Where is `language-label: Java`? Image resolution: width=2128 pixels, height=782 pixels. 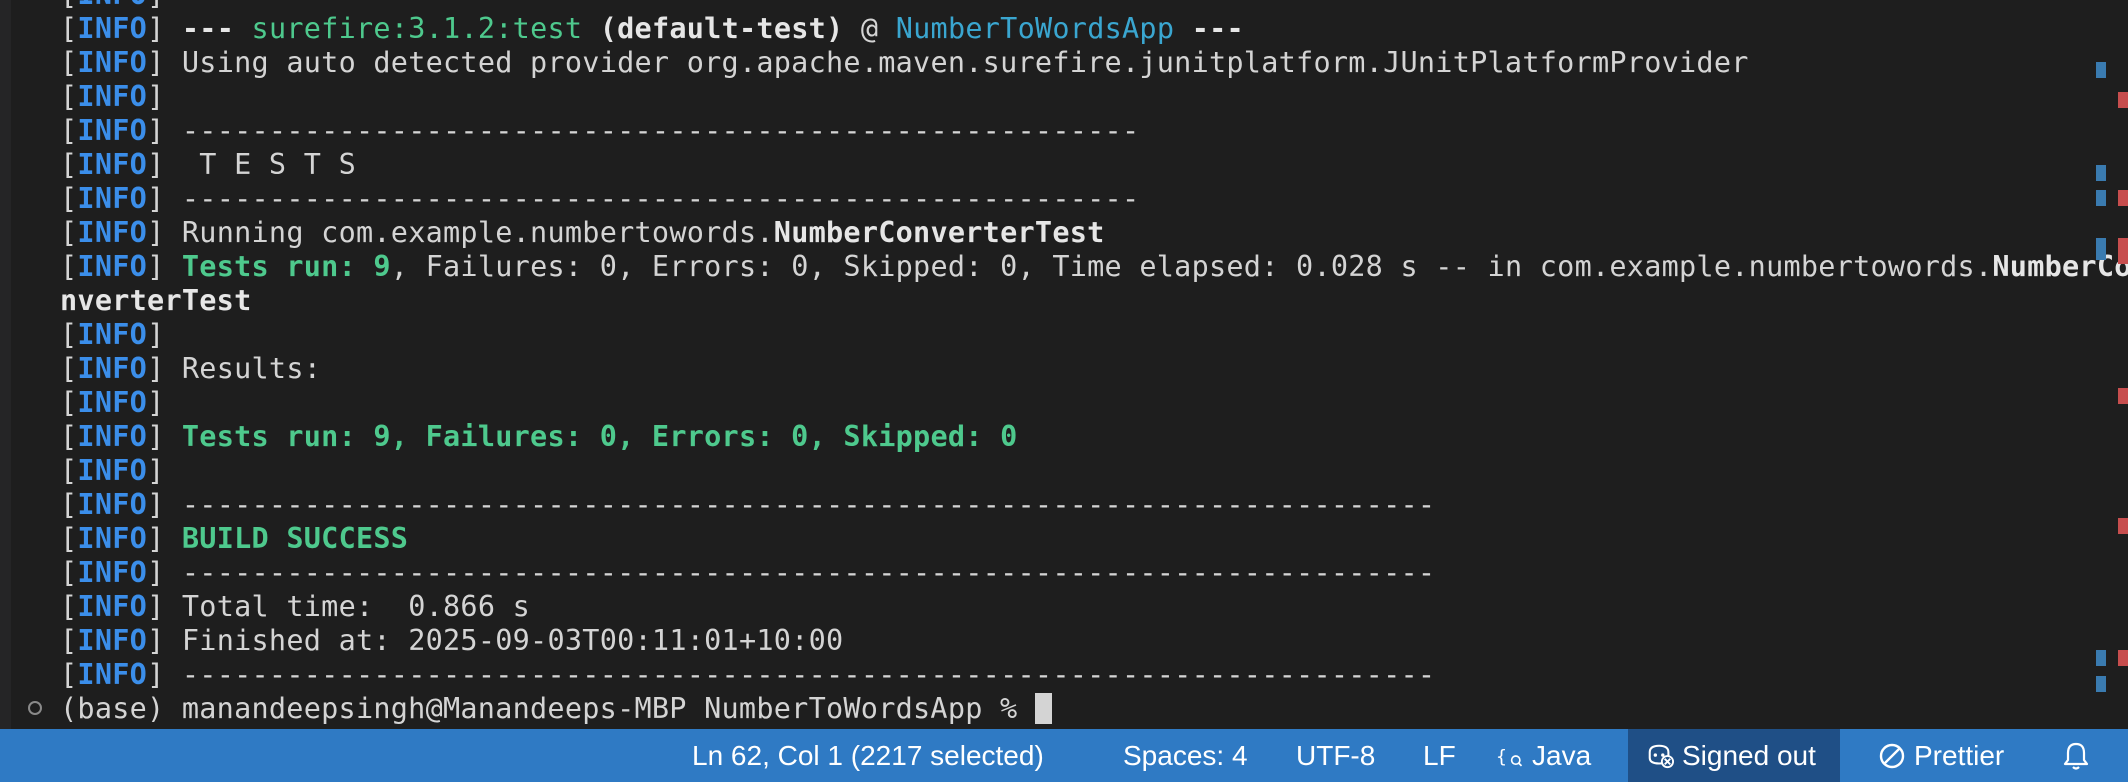 language-label: Java is located at coordinates (1562, 755).